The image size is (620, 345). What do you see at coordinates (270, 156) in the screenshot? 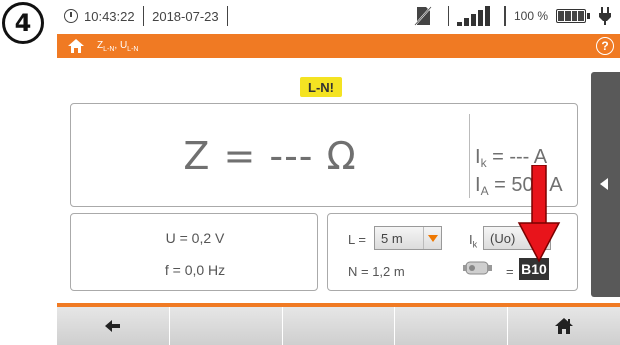
I see `impedance-result: Z = --- Ω` at bounding box center [270, 156].